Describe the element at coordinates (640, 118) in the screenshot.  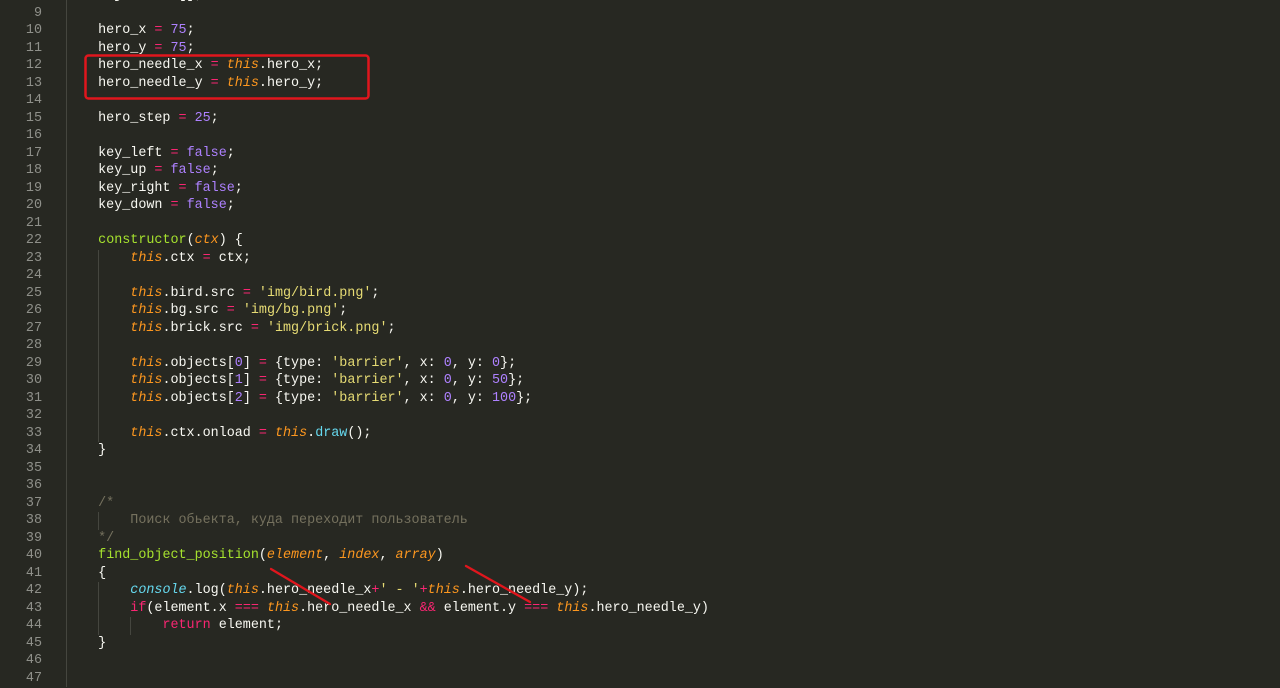
I see `code-line: 15 hero_step = 25;` at that location.